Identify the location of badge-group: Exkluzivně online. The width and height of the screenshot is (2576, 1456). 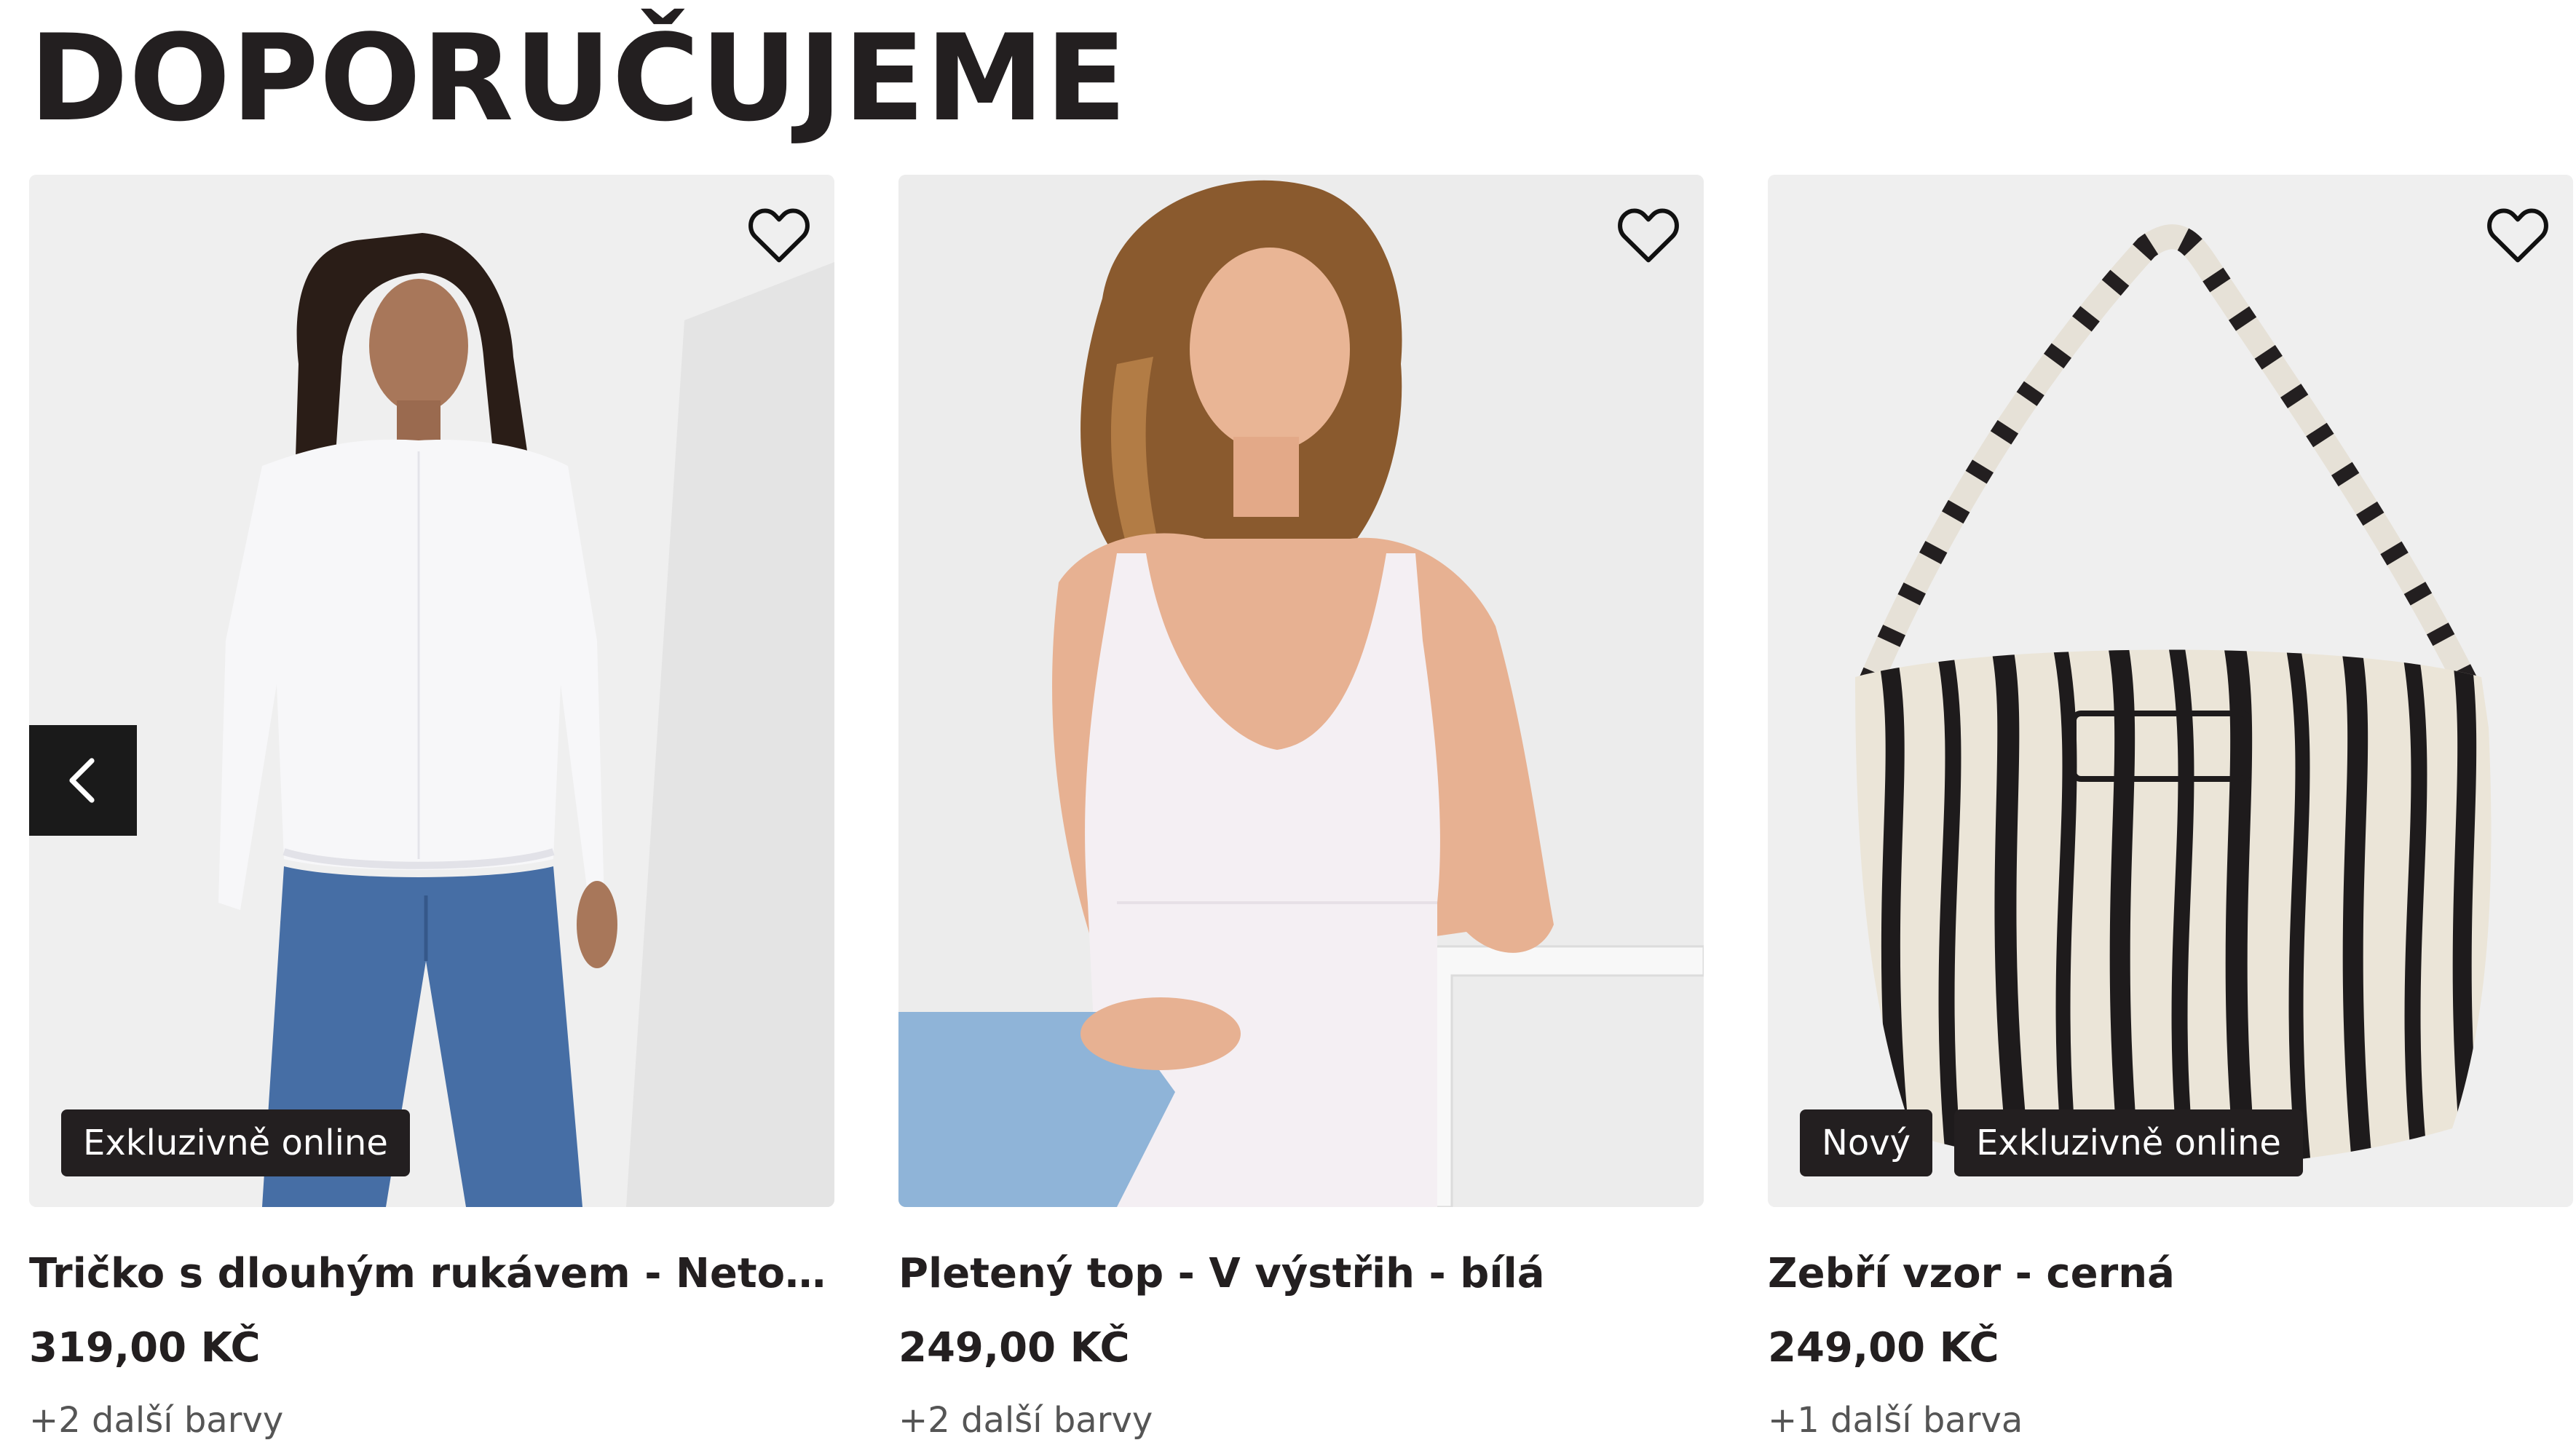
(235, 1142).